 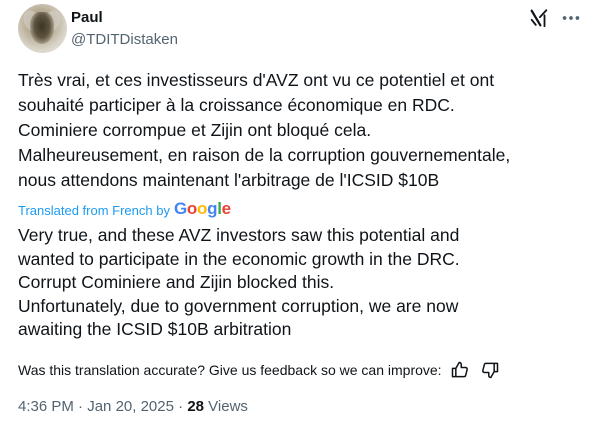 What do you see at coordinates (202, 208) in the screenshot?
I see `google-logo: Google` at bounding box center [202, 208].